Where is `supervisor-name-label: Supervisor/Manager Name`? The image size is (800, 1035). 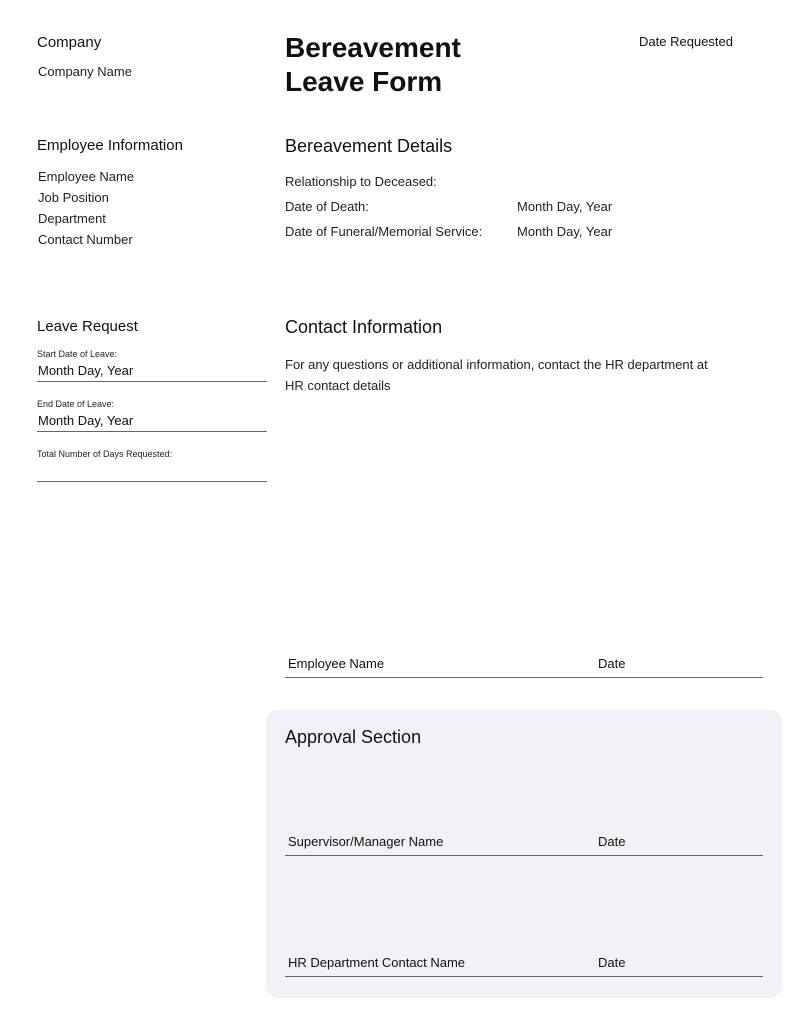 supervisor-name-label: Supervisor/Manager Name is located at coordinates (366, 841).